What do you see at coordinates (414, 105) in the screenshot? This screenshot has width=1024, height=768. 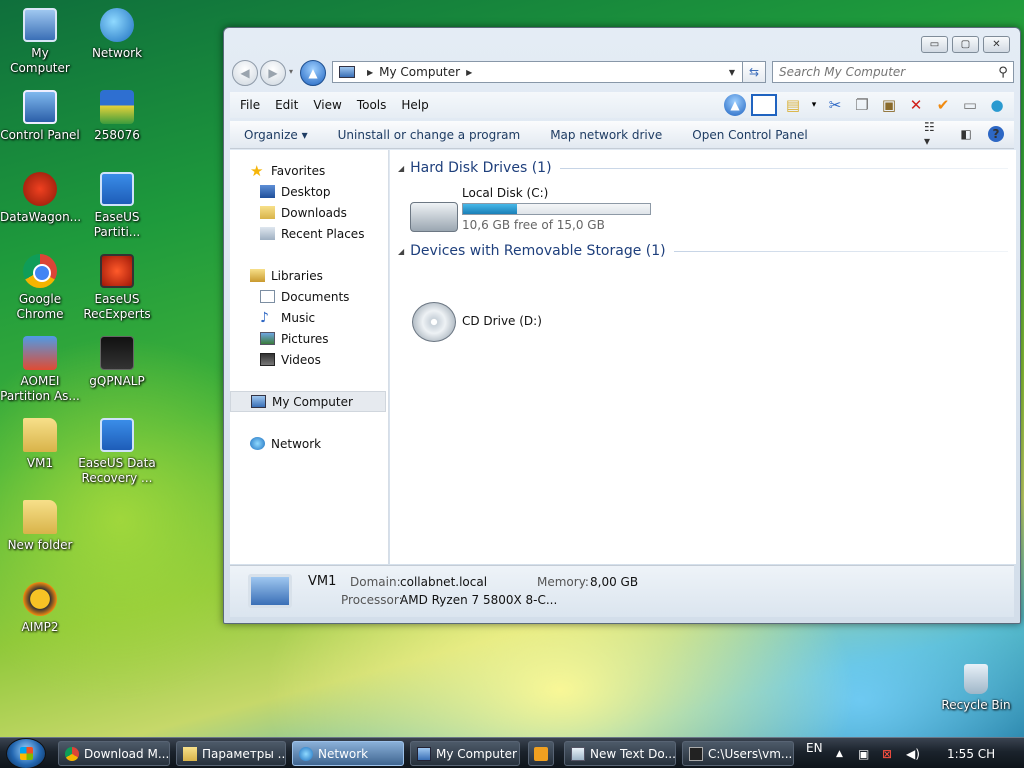 I see `menu-help: Help` at bounding box center [414, 105].